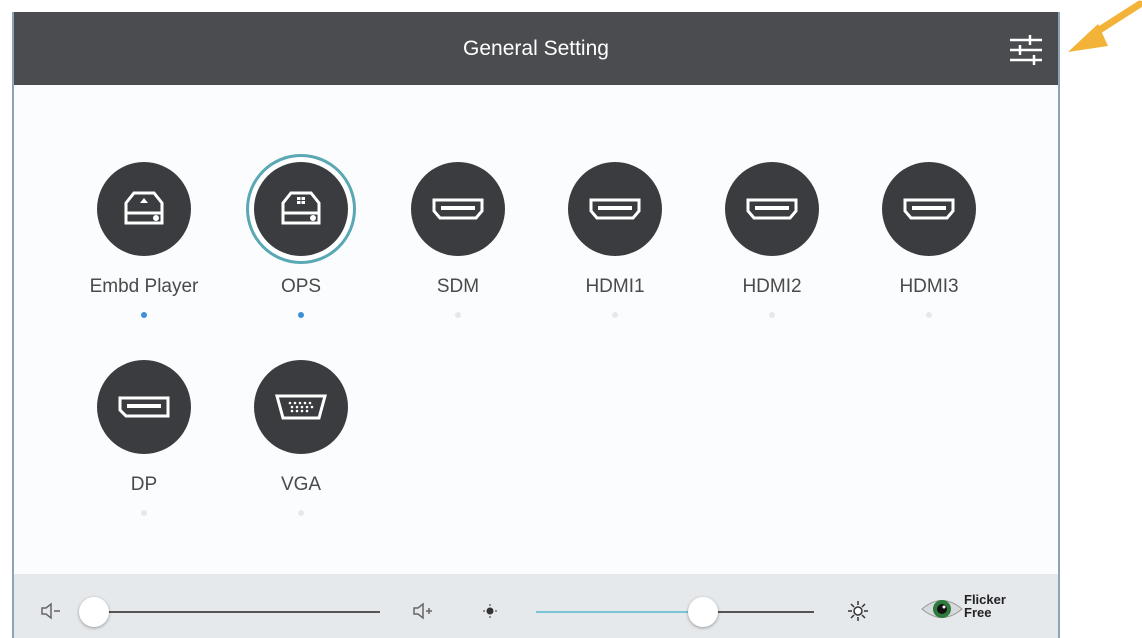 Image resolution: width=1142 pixels, height=638 pixels. I want to click on flicker-free-line2: Free, so click(978, 612).